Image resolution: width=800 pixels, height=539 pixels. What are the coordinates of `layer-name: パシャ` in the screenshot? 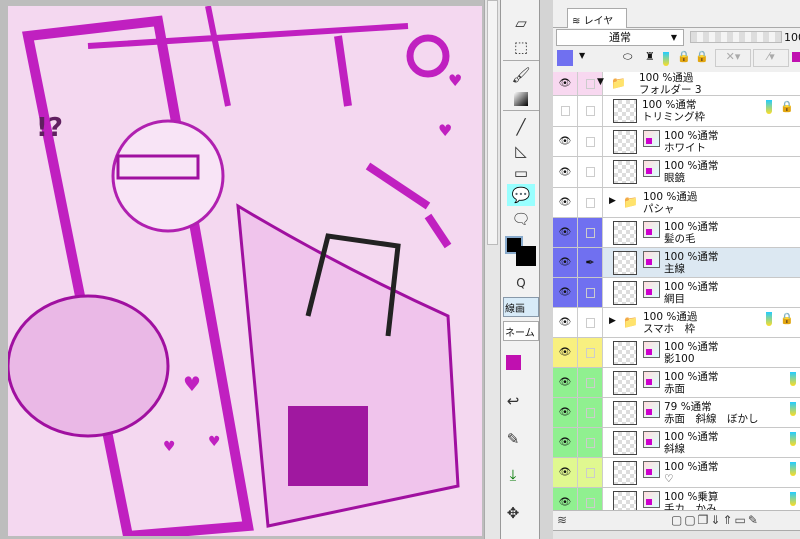 It's located at (659, 209).